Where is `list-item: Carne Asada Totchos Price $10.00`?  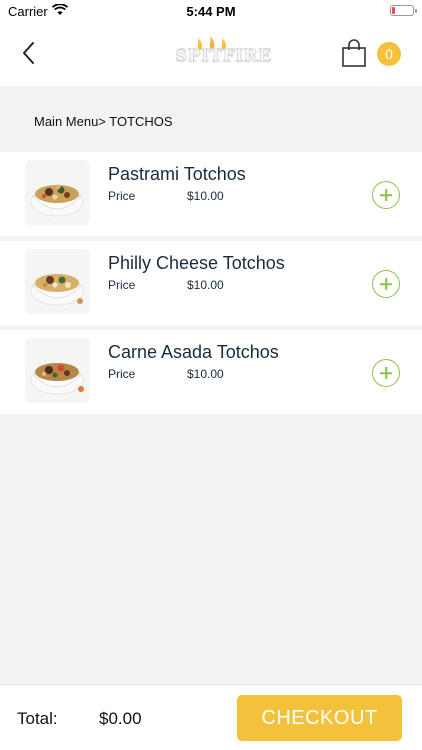 list-item: Carne Asada Totchos Price $10.00 is located at coordinates (211, 372).